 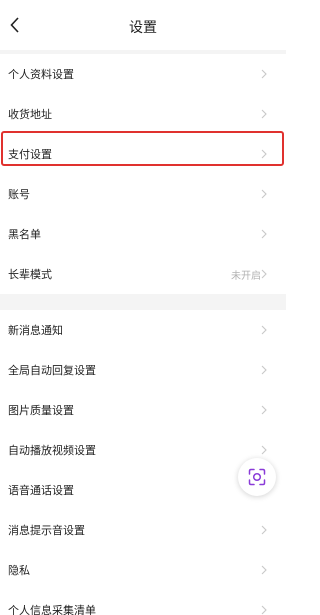 I want to click on settings-item-payment: 支付设置, so click(x=143, y=154).